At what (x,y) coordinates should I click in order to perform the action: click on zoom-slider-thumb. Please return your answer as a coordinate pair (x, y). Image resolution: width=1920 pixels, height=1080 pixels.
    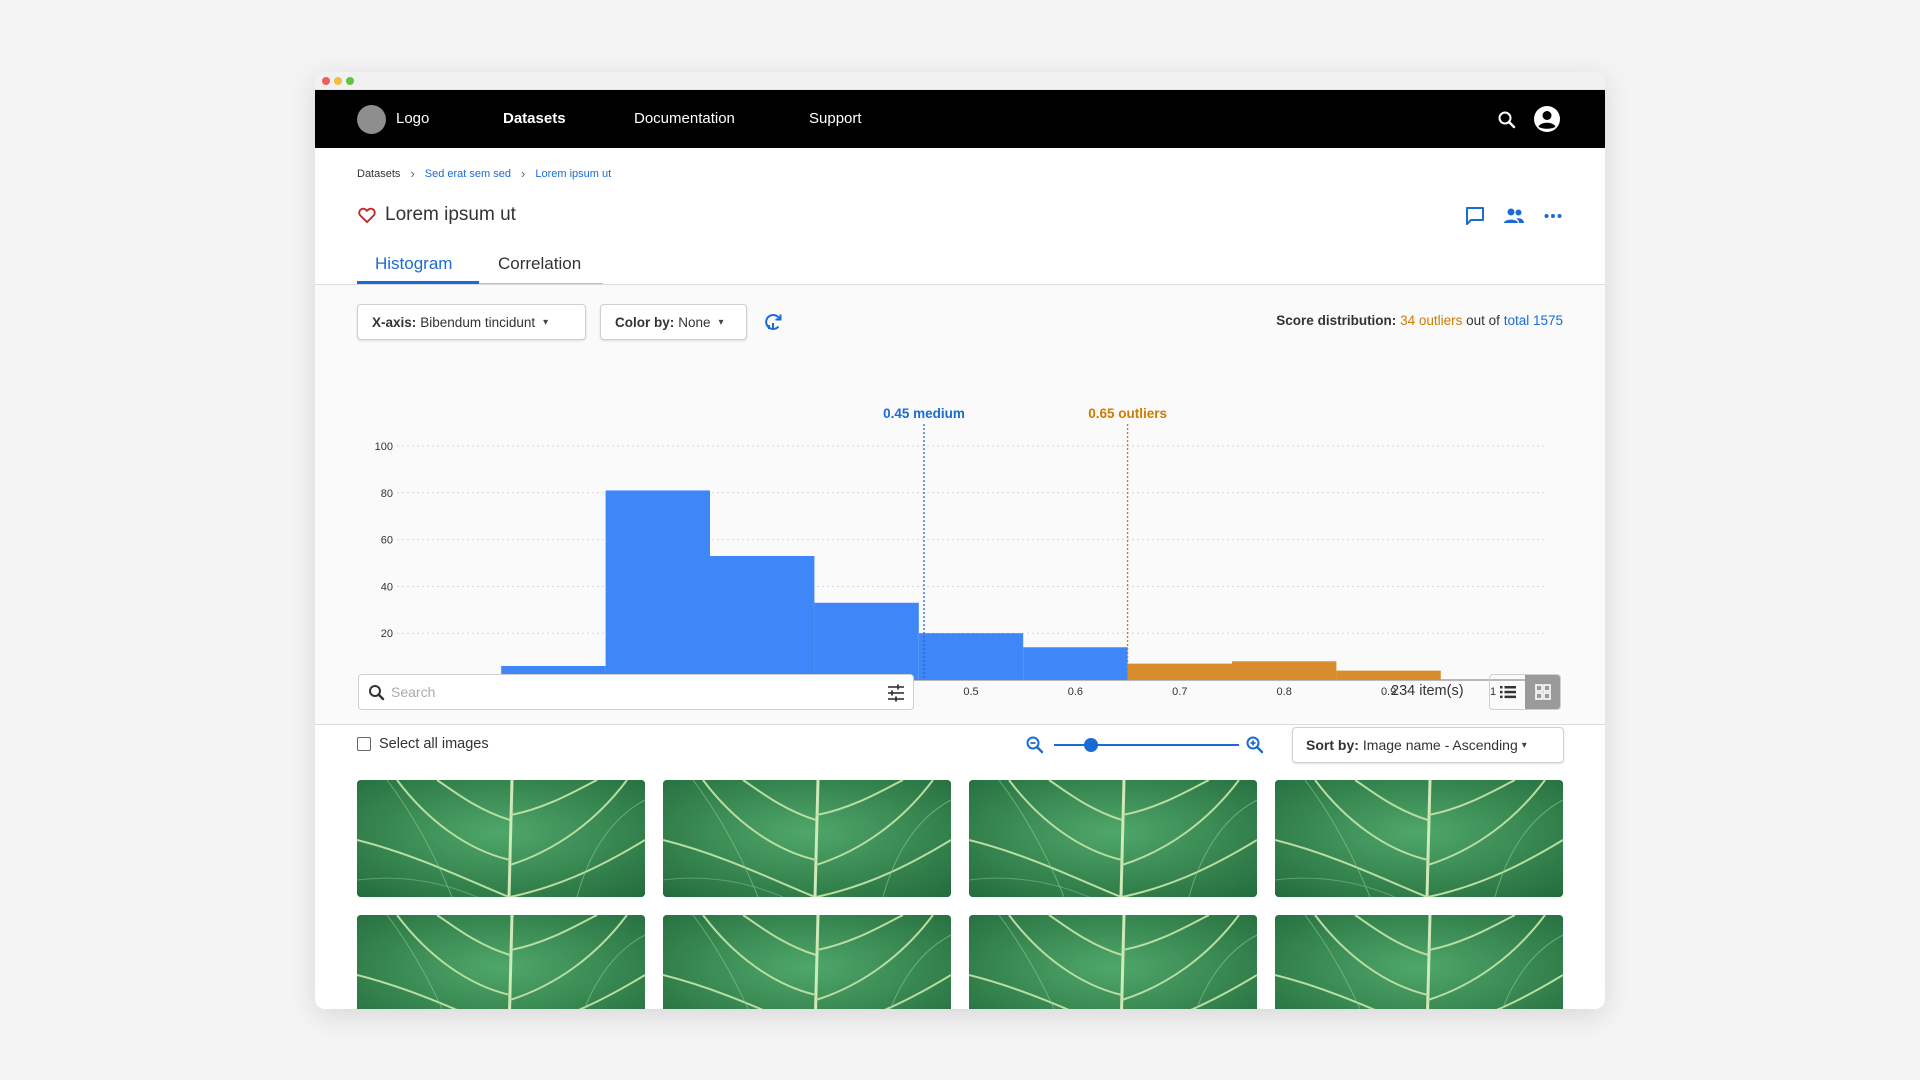
    Looking at the image, I should click on (1091, 745).